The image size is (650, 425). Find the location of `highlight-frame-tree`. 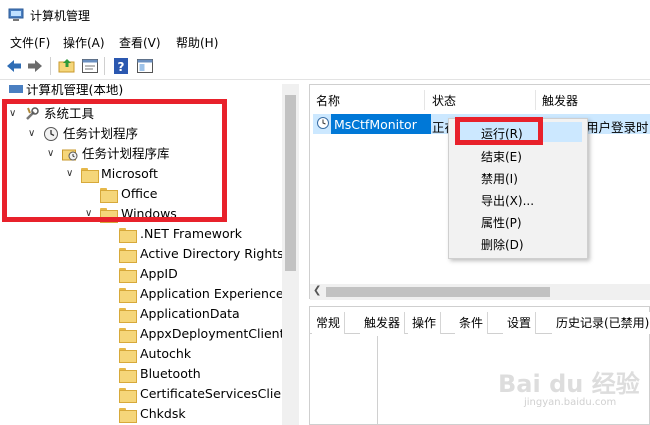

highlight-frame-tree is located at coordinates (114, 160).